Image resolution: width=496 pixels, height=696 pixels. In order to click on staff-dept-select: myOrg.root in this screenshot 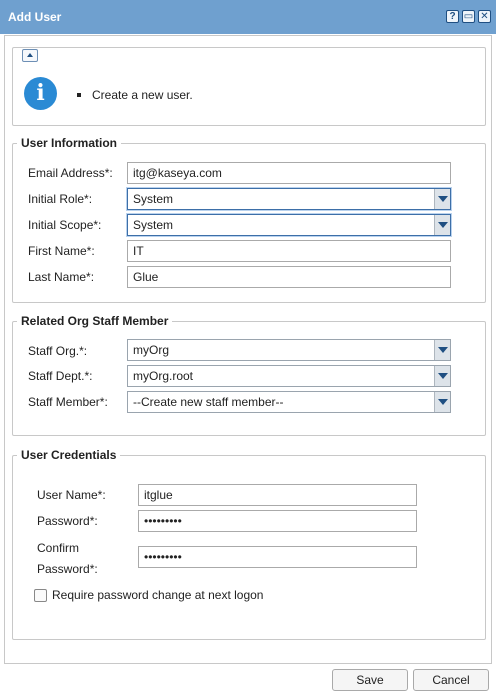, I will do `click(289, 376)`.